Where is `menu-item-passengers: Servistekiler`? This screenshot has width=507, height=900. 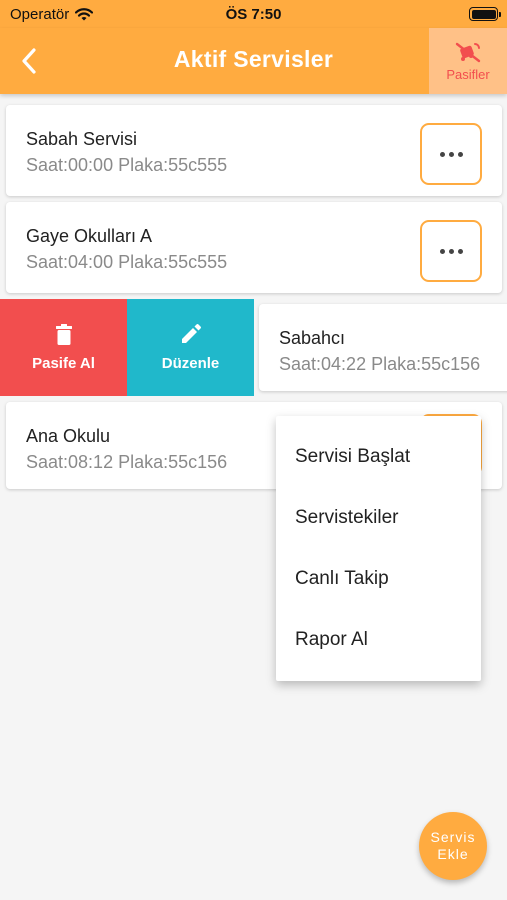
menu-item-passengers: Servistekiler is located at coordinates (378, 517).